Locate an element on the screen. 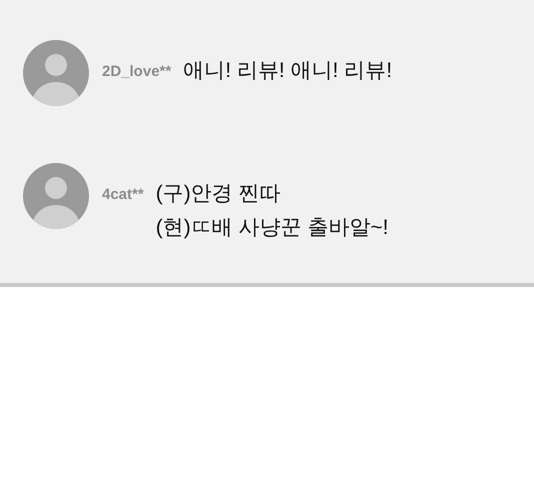  comment-text: 애니! 리뷰! 애니! 리뷰! is located at coordinates (287, 71).